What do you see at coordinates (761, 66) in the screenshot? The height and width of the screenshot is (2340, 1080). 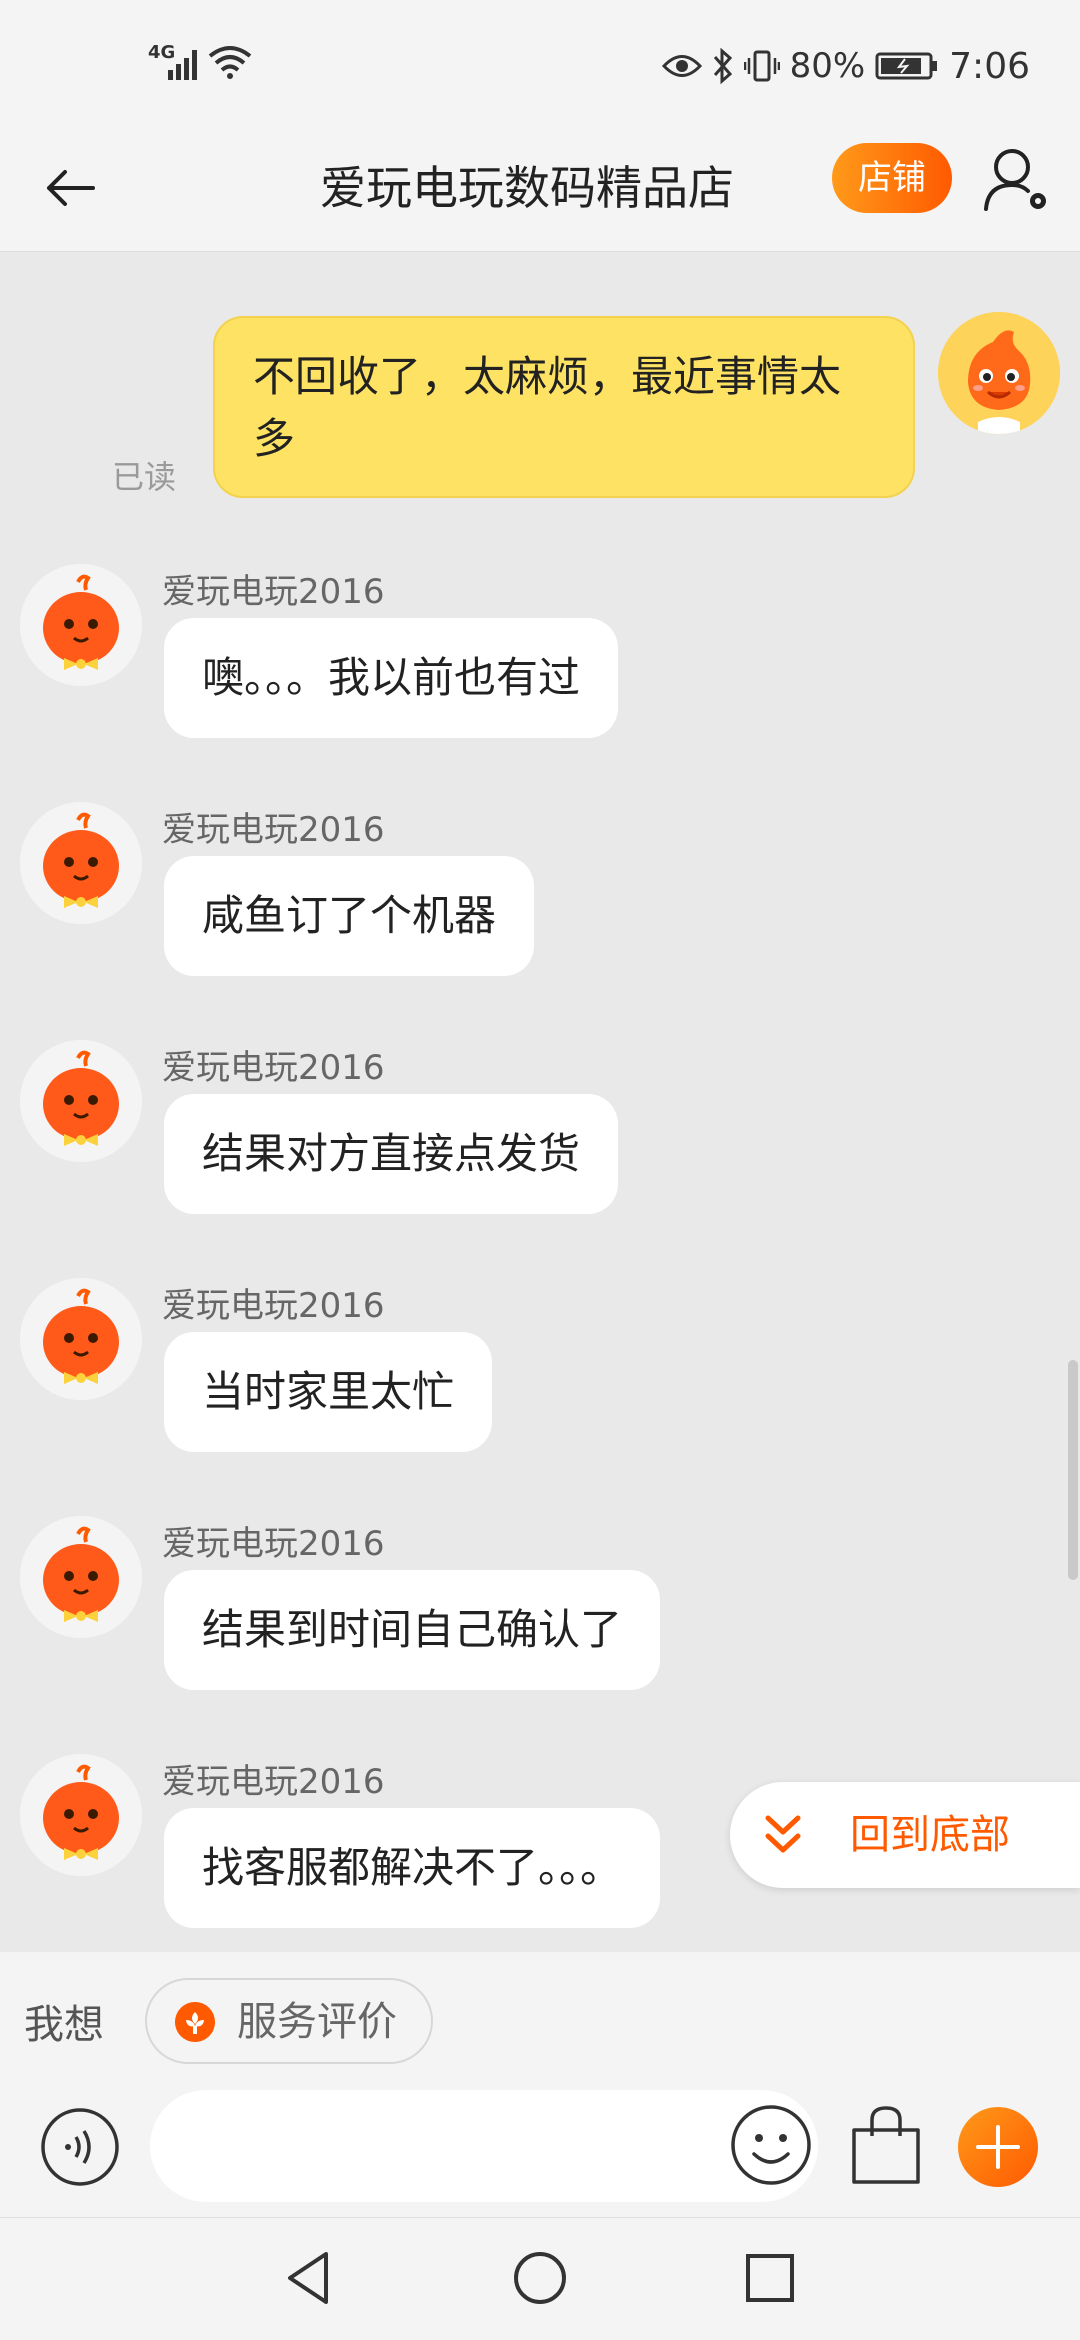 I see `vibrate-icon` at bounding box center [761, 66].